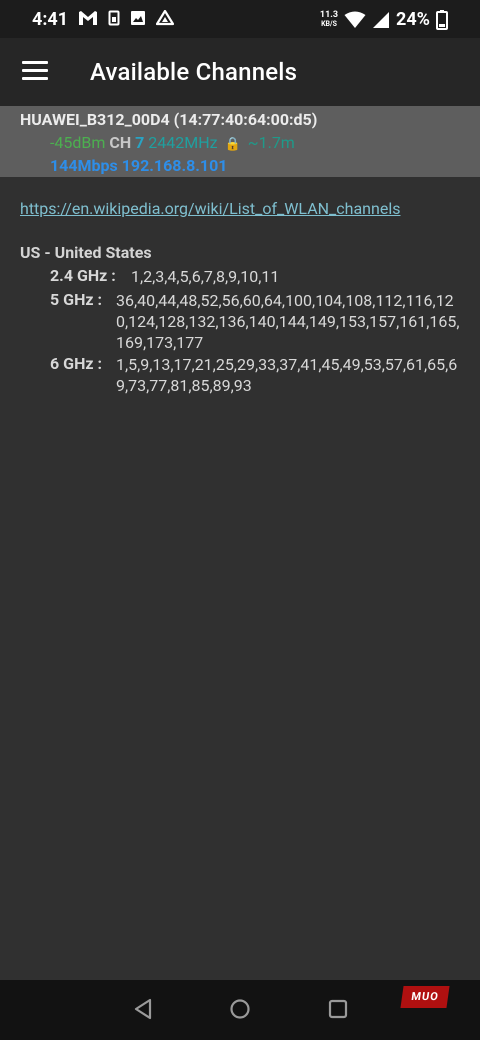  Describe the element at coordinates (120, 142) in the screenshot. I see `channel-label: CH` at that location.